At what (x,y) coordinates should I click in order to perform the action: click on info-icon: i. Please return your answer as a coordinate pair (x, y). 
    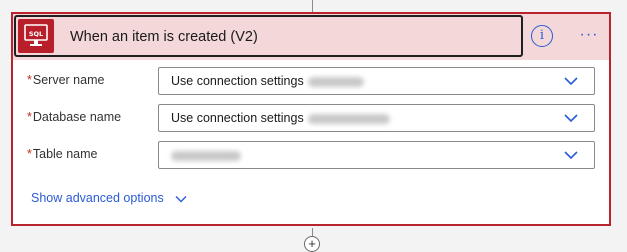
    Looking at the image, I should click on (542, 36).